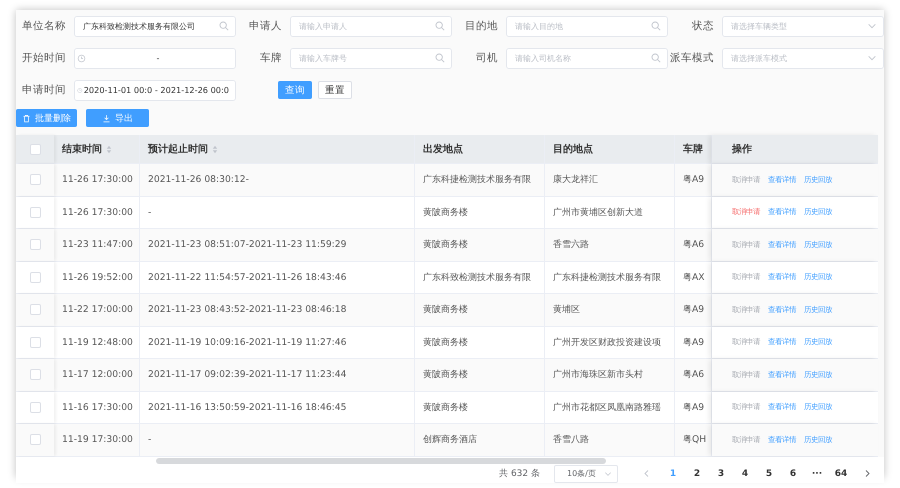 Image resolution: width=900 pixels, height=488 pixels. I want to click on page-number: 5, so click(769, 473).